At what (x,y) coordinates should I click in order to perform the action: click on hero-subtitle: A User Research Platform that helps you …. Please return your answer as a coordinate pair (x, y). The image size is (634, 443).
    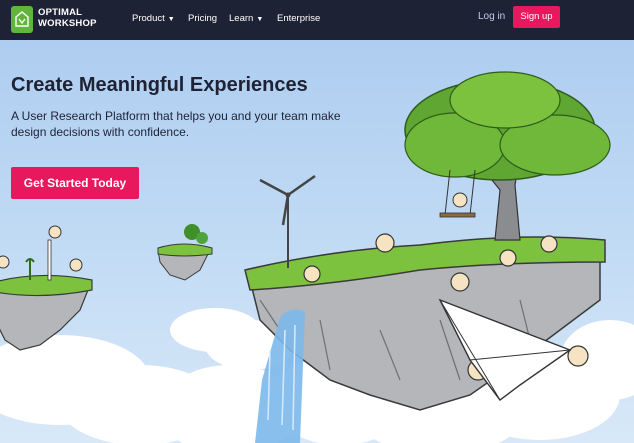
    Looking at the image, I should click on (176, 124).